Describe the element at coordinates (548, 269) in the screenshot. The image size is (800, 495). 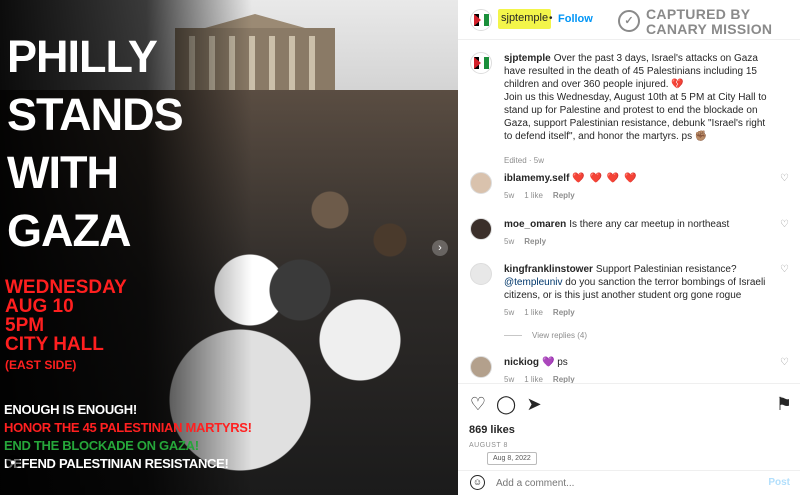
I see `comment-username: kingfranklinstower` at that location.